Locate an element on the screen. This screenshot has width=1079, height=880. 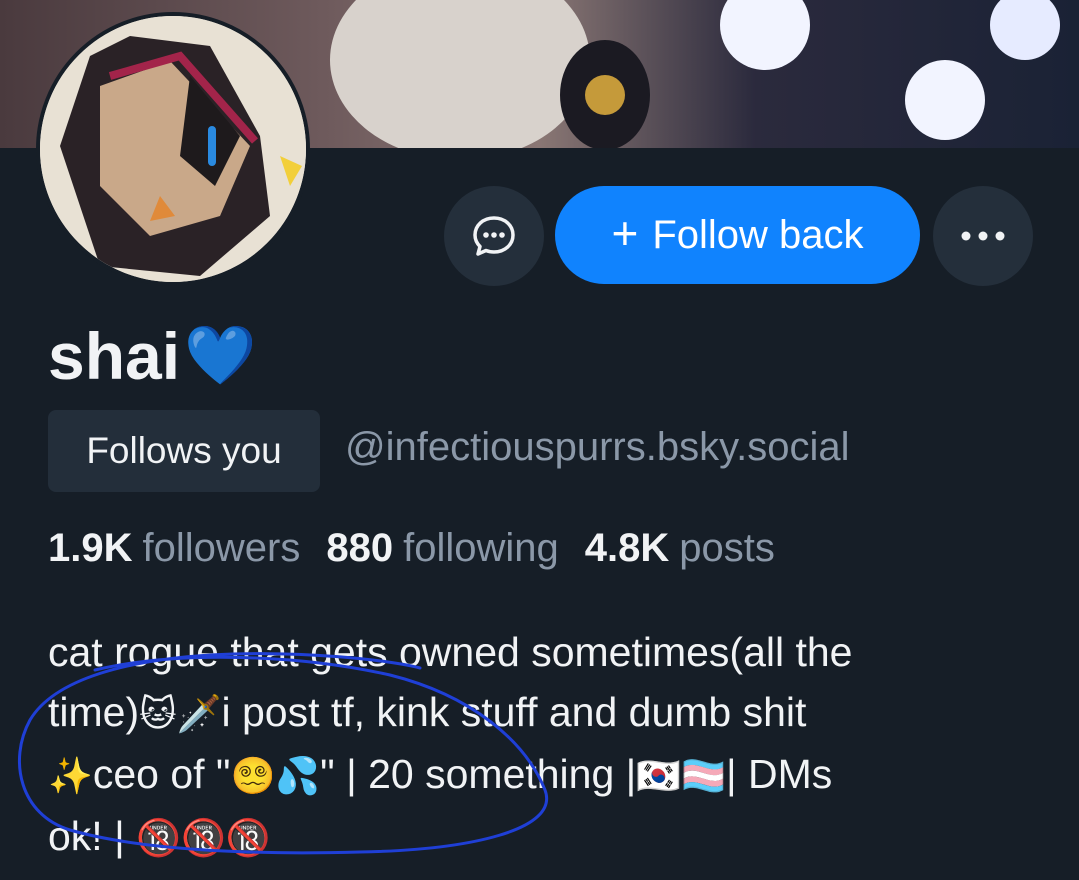
stat-following-label: following is located at coordinates (481, 548).